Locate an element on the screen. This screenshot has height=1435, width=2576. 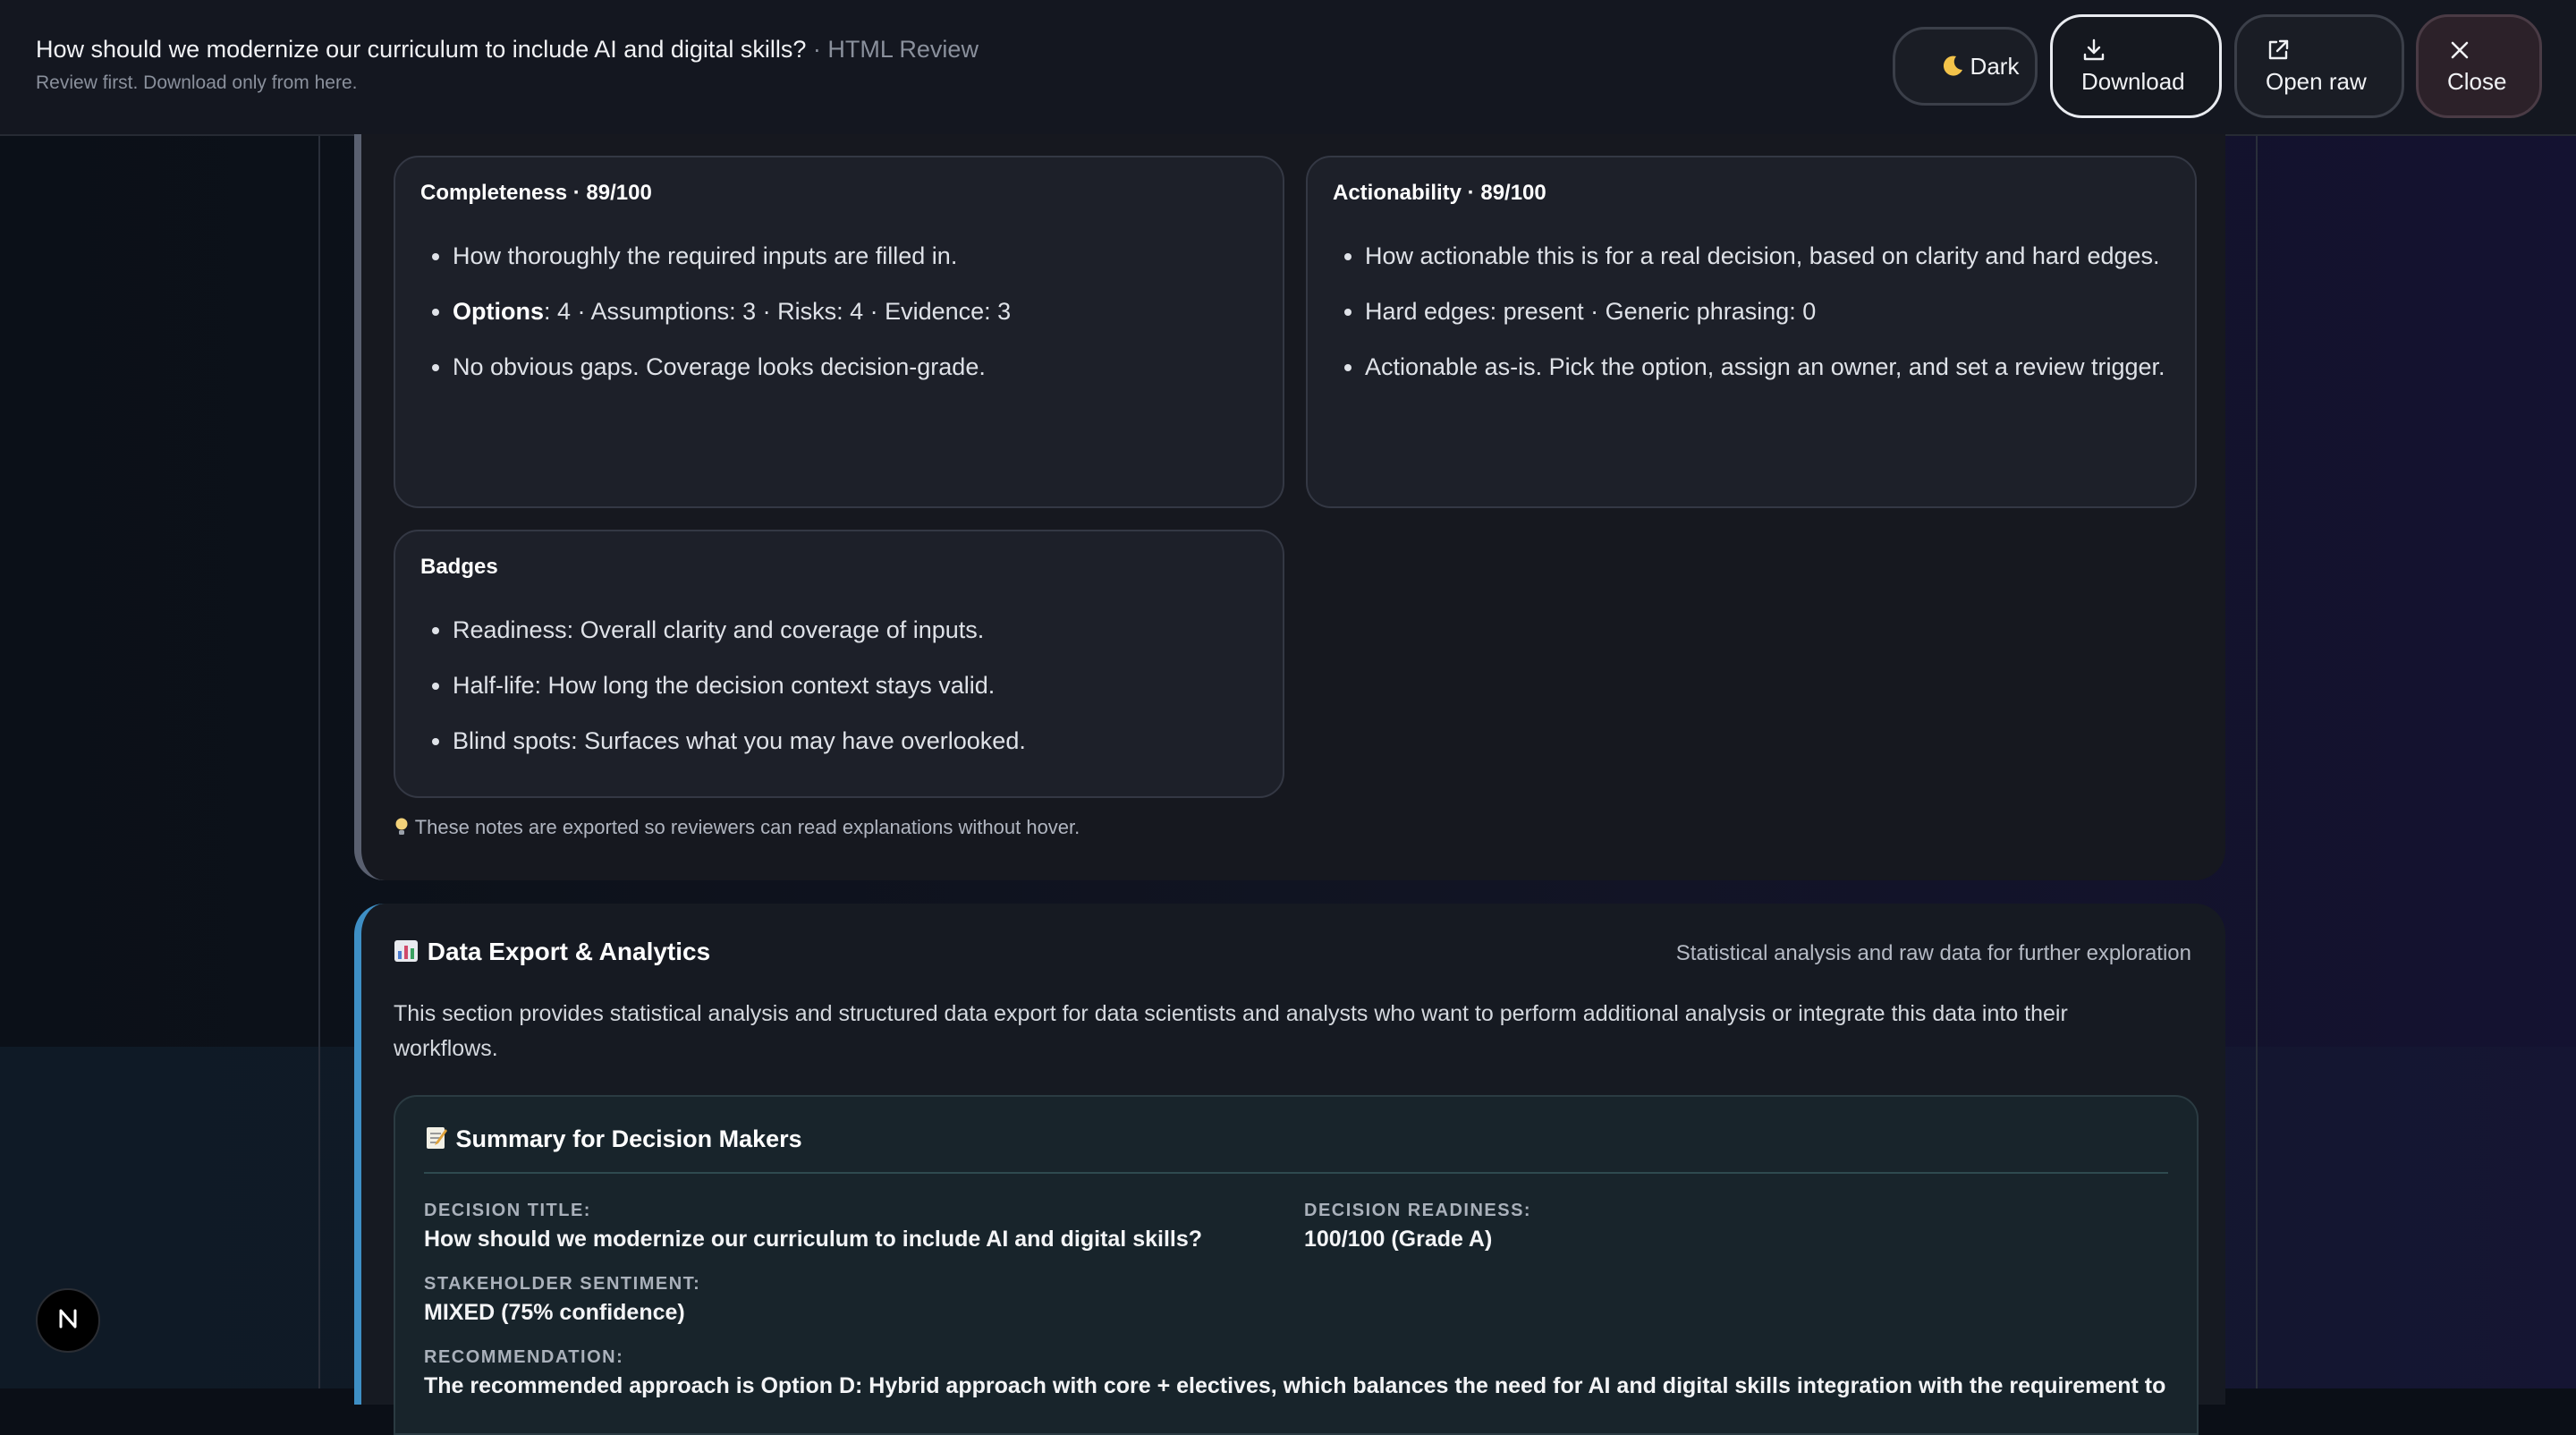
dark-mode-toggle: Dark is located at coordinates (1965, 66).